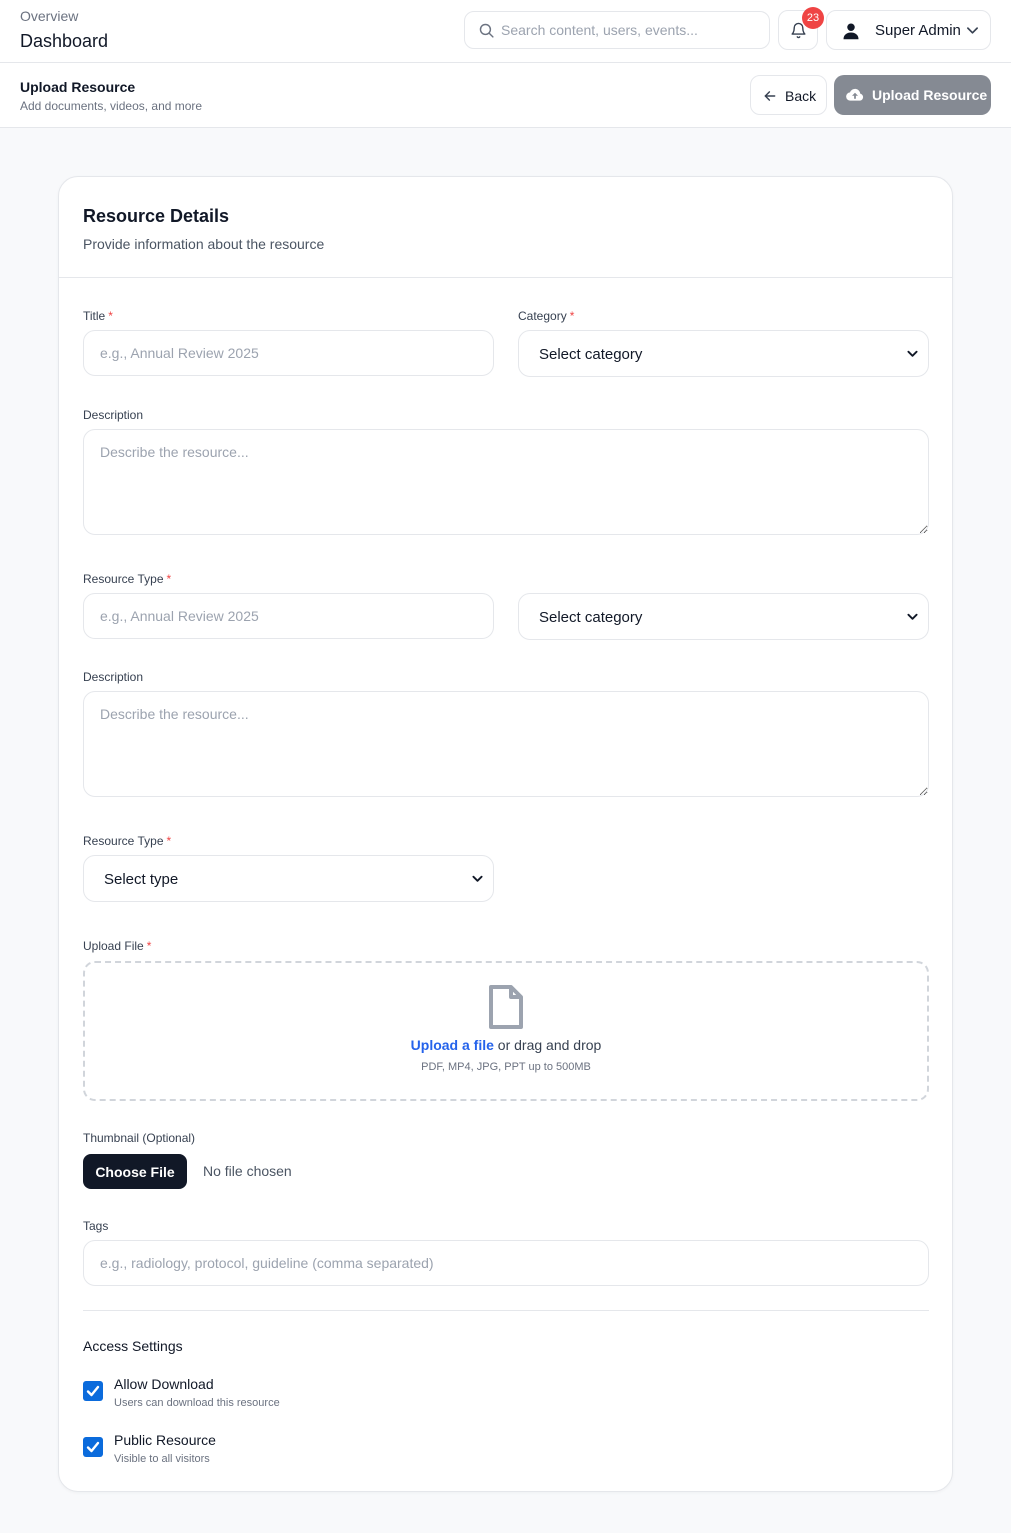 The height and width of the screenshot is (1533, 1011). Describe the element at coordinates (591, 354) in the screenshot. I see `category-select-value: Select category` at that location.